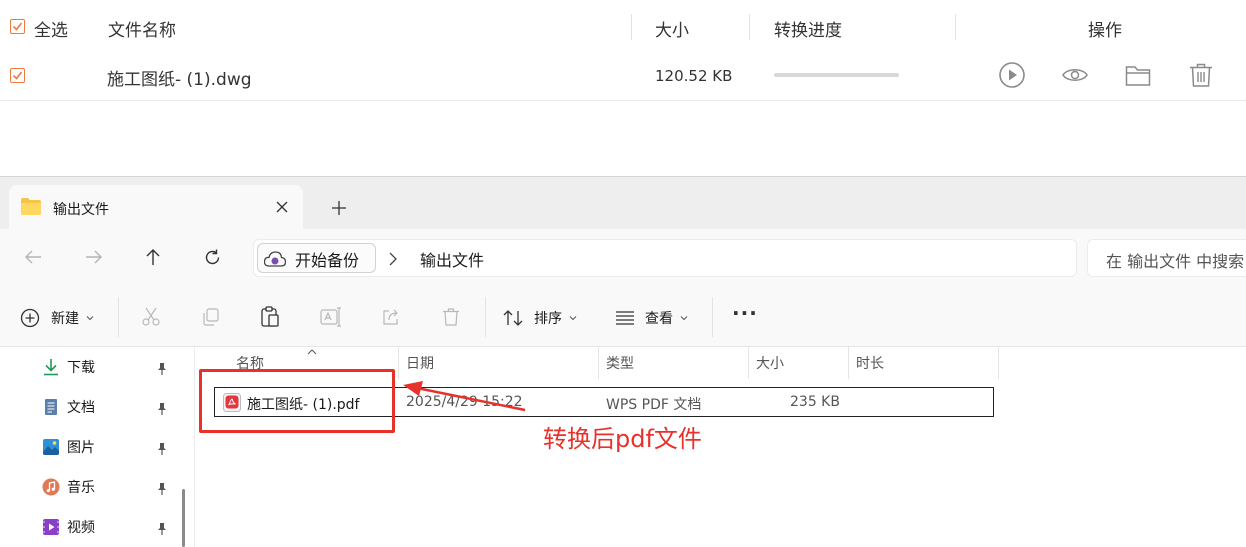 Image resolution: width=1246 pixels, height=547 pixels. What do you see at coordinates (179, 80) in the screenshot?
I see `row-file-name: 施工图纸- (1).dwg` at bounding box center [179, 80].